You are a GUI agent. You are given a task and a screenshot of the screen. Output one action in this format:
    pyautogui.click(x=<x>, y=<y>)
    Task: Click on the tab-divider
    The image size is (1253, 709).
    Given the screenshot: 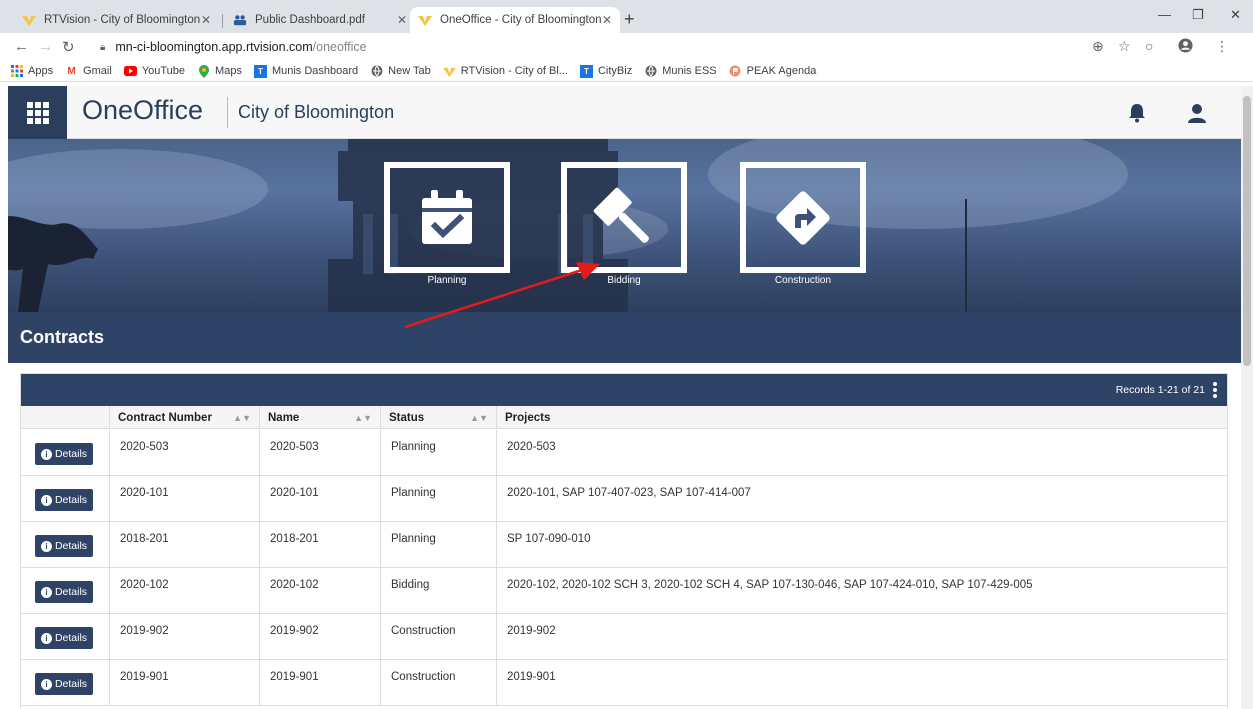 What is the action you would take?
    pyautogui.click(x=222, y=21)
    